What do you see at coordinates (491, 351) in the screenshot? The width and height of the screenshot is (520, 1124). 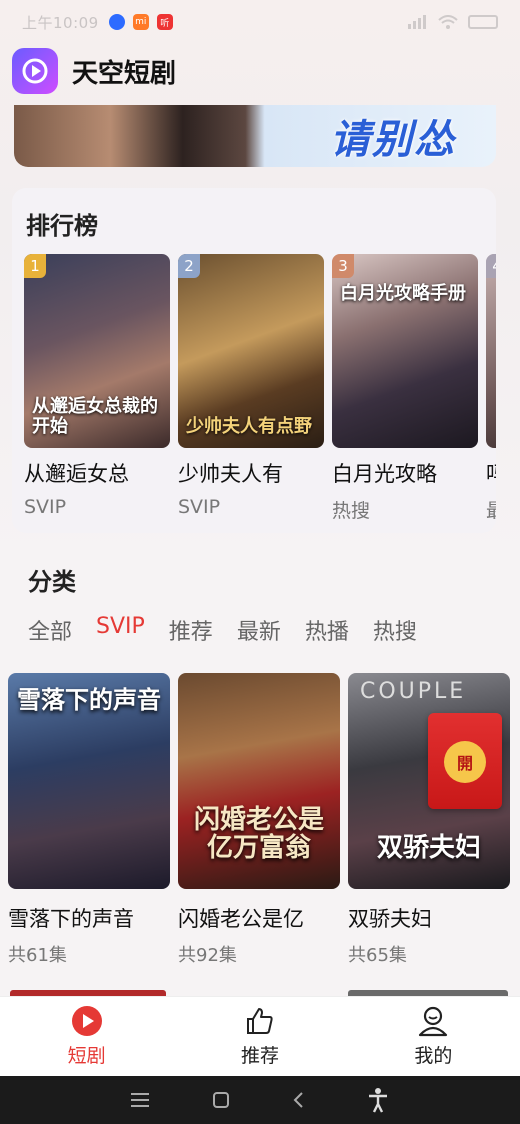 I see `drama-poster: 4` at bounding box center [491, 351].